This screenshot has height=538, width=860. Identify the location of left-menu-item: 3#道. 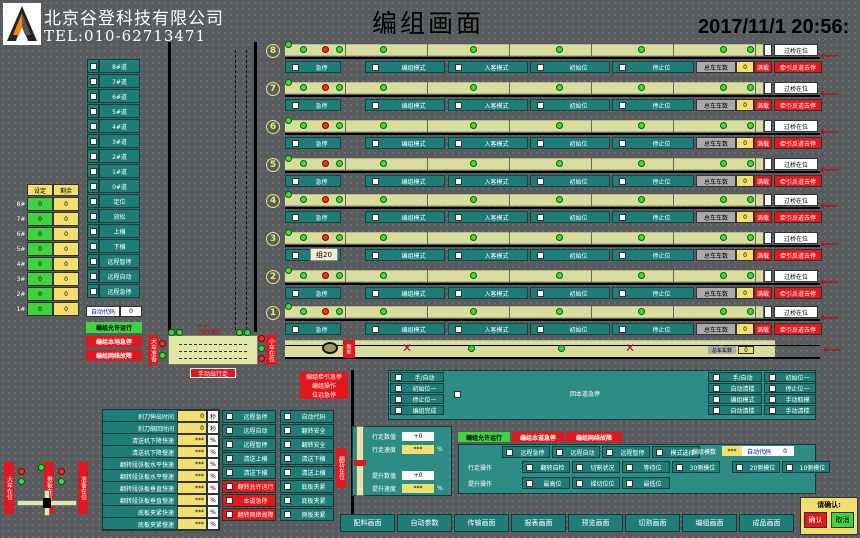
(119, 141).